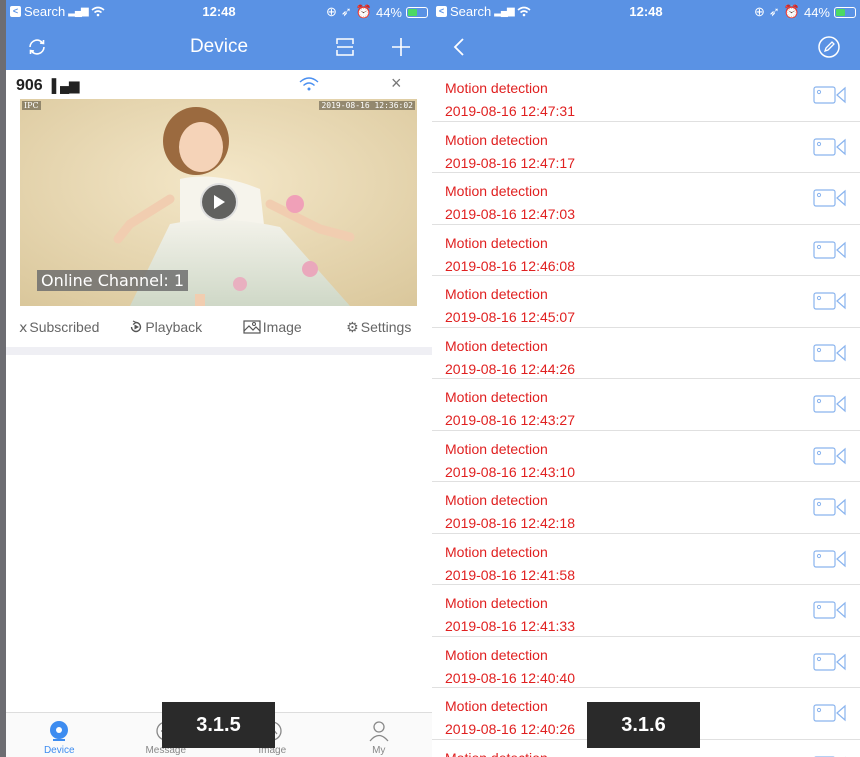  I want to click on settings-button: ⚙ Settings, so click(379, 327).